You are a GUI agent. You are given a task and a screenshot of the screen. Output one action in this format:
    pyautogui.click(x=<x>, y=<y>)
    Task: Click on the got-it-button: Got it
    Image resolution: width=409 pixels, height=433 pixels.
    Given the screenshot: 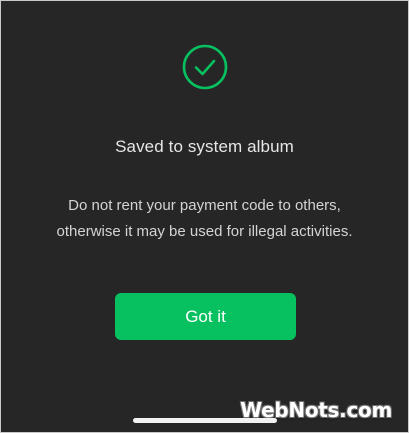 What is the action you would take?
    pyautogui.click(x=205, y=316)
    